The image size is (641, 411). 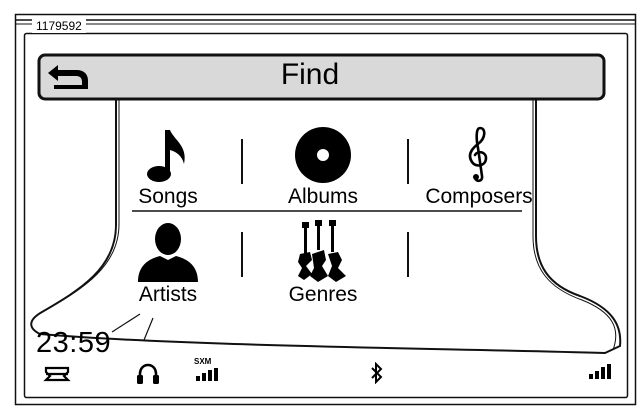 What do you see at coordinates (310, 74) in the screenshot?
I see `page-title: Find` at bounding box center [310, 74].